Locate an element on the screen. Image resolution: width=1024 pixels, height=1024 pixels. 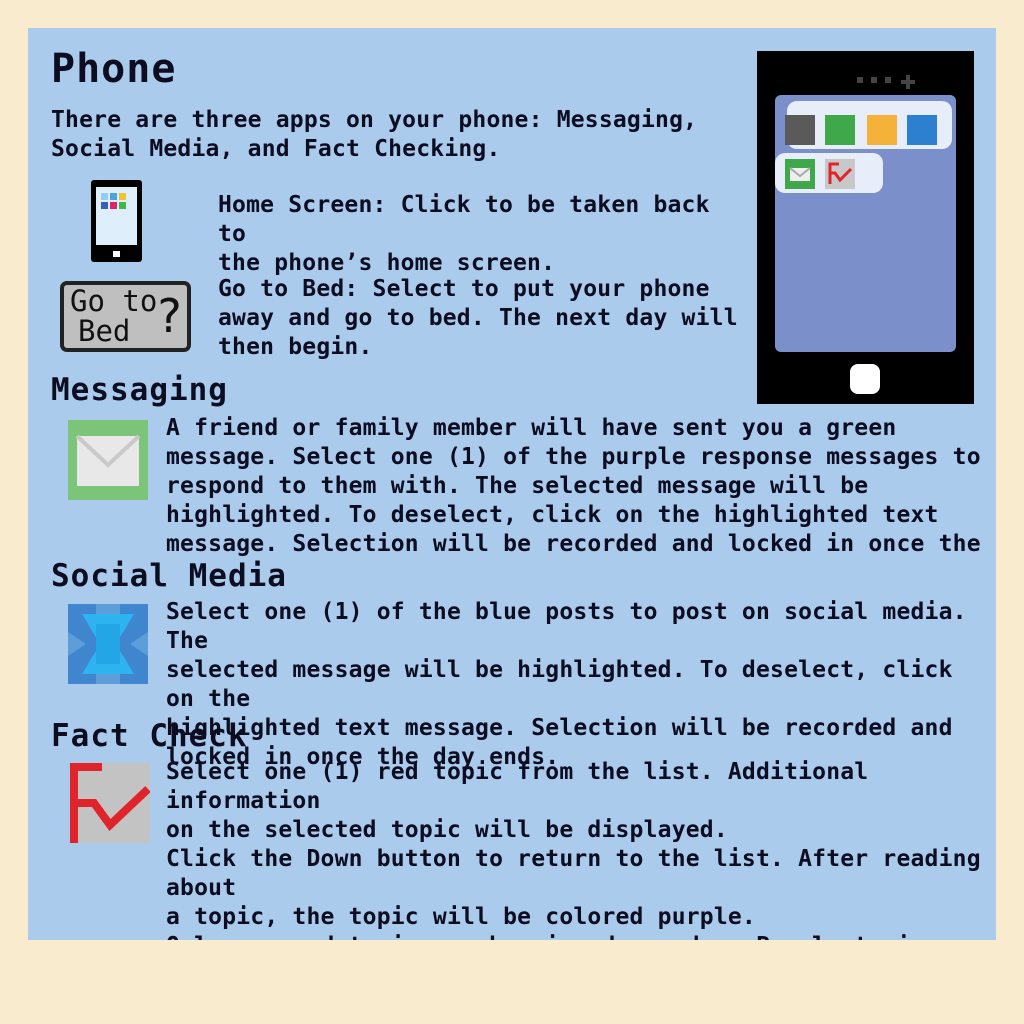
phone-home-button is located at coordinates (865, 379).